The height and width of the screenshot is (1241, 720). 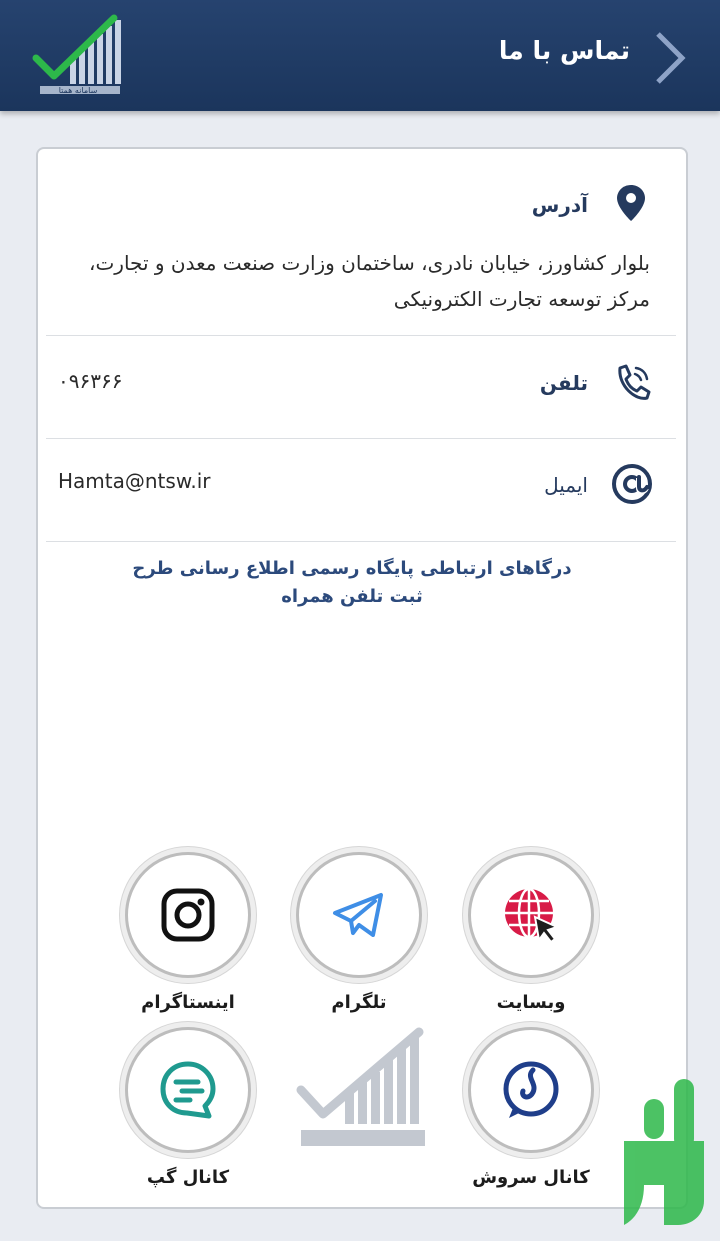 What do you see at coordinates (360, 55) in the screenshot?
I see `app-header: سامانه همتا تماس با ما` at bounding box center [360, 55].